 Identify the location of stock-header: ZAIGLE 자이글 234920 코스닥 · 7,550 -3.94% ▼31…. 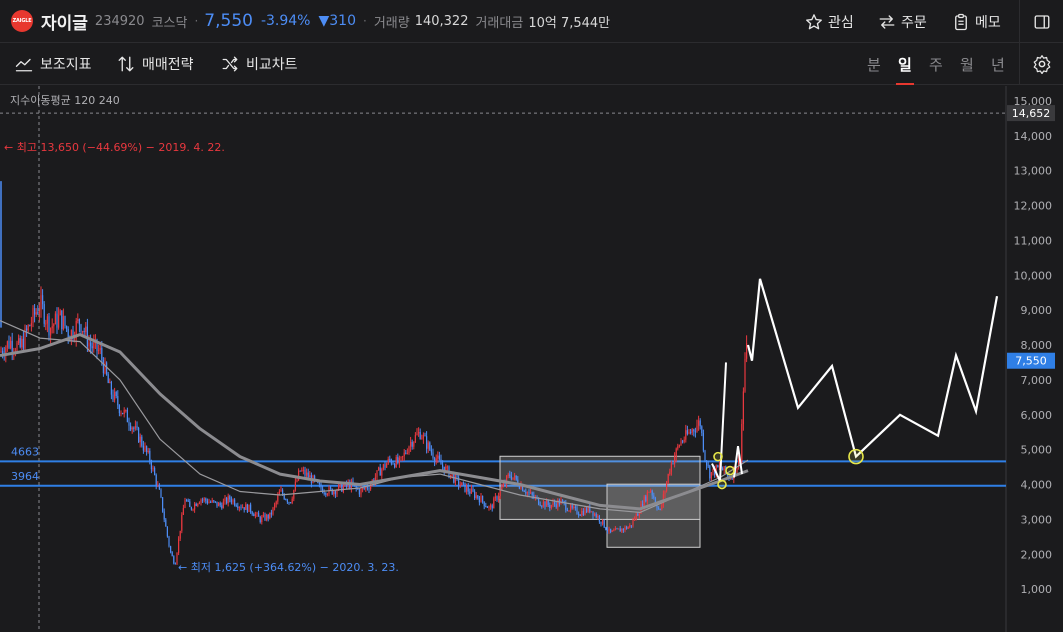
(531, 21).